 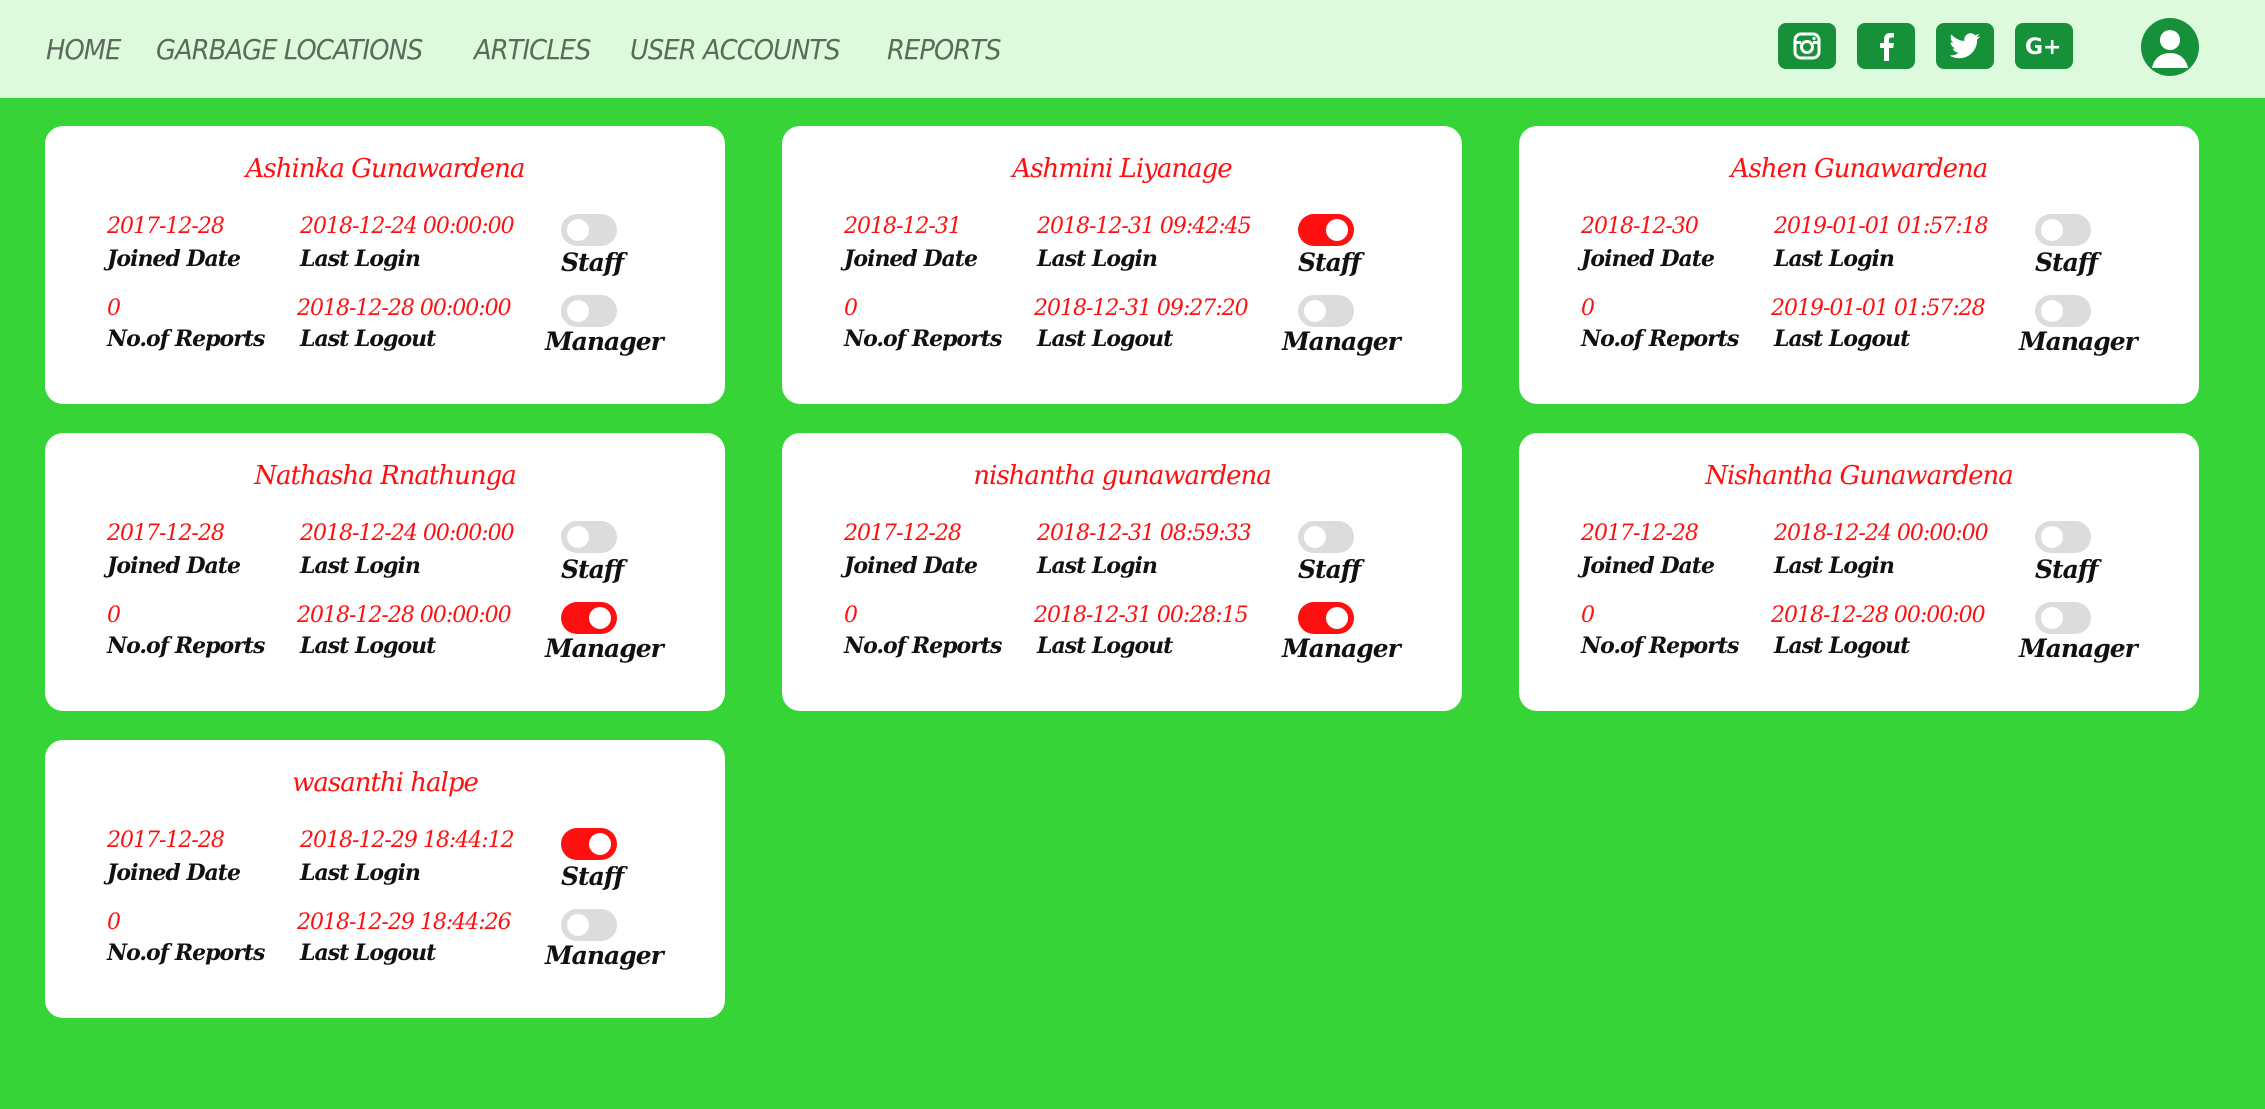 I want to click on joined-date-value: 2018-12-31, so click(x=903, y=226).